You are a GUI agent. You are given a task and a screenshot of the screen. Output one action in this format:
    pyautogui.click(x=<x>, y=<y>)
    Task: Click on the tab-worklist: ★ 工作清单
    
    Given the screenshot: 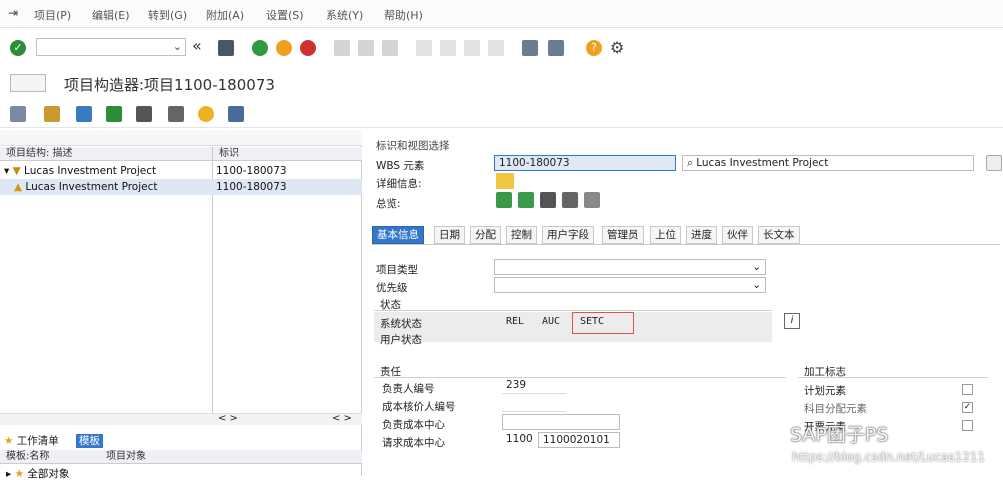 What is the action you would take?
    pyautogui.click(x=31, y=441)
    